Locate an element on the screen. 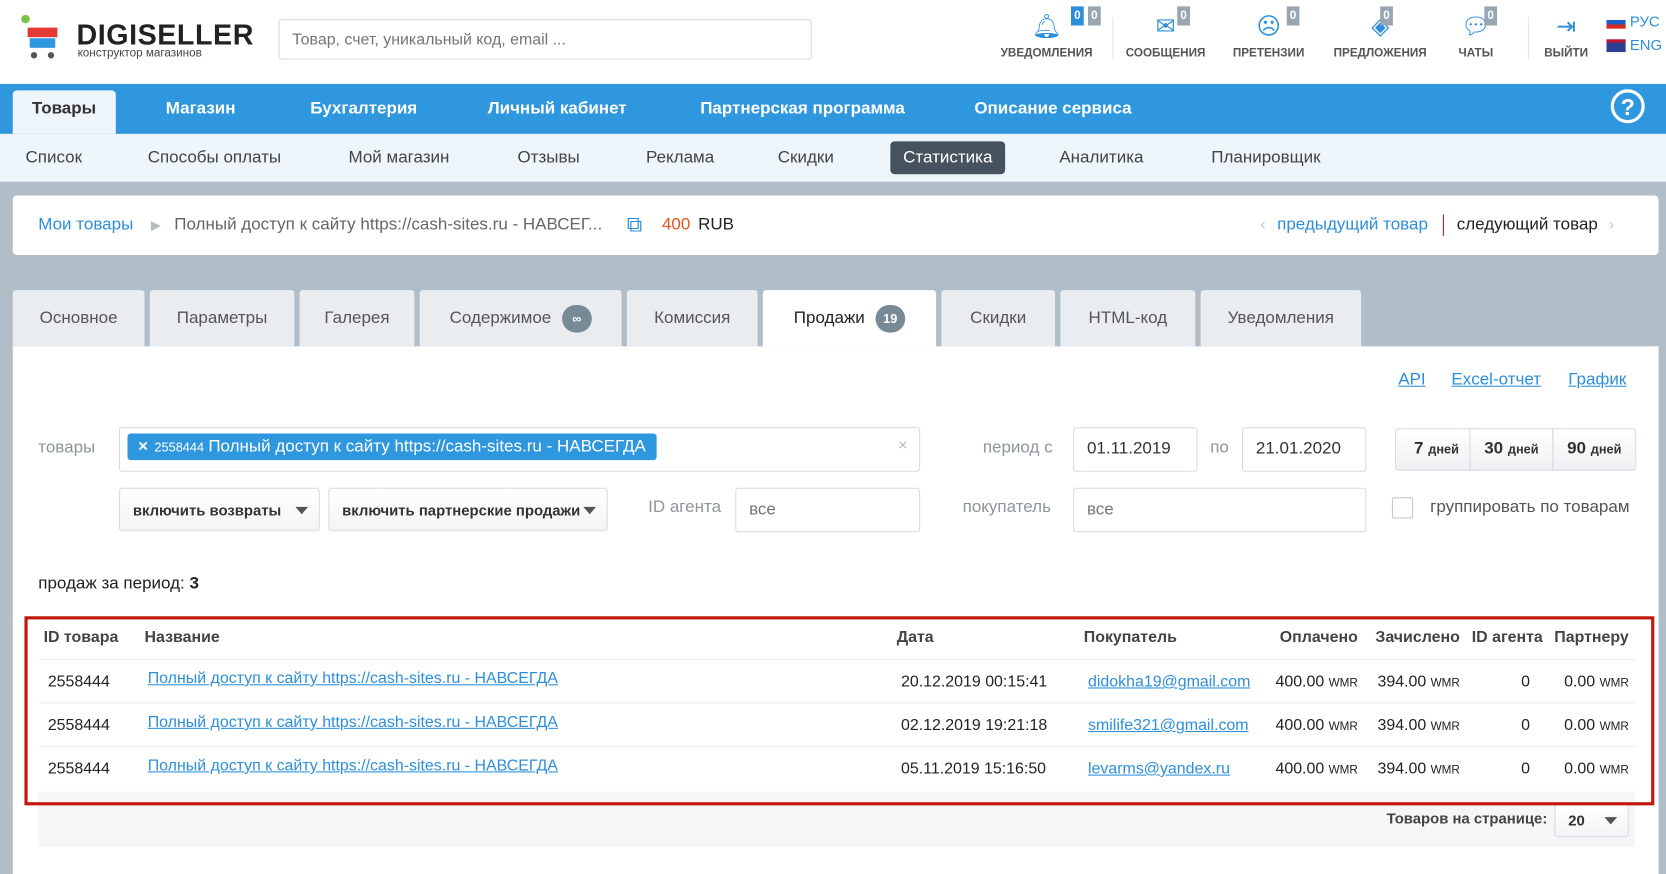 This screenshot has height=874, width=1666. lang-en-button: ENG is located at coordinates (1634, 44).